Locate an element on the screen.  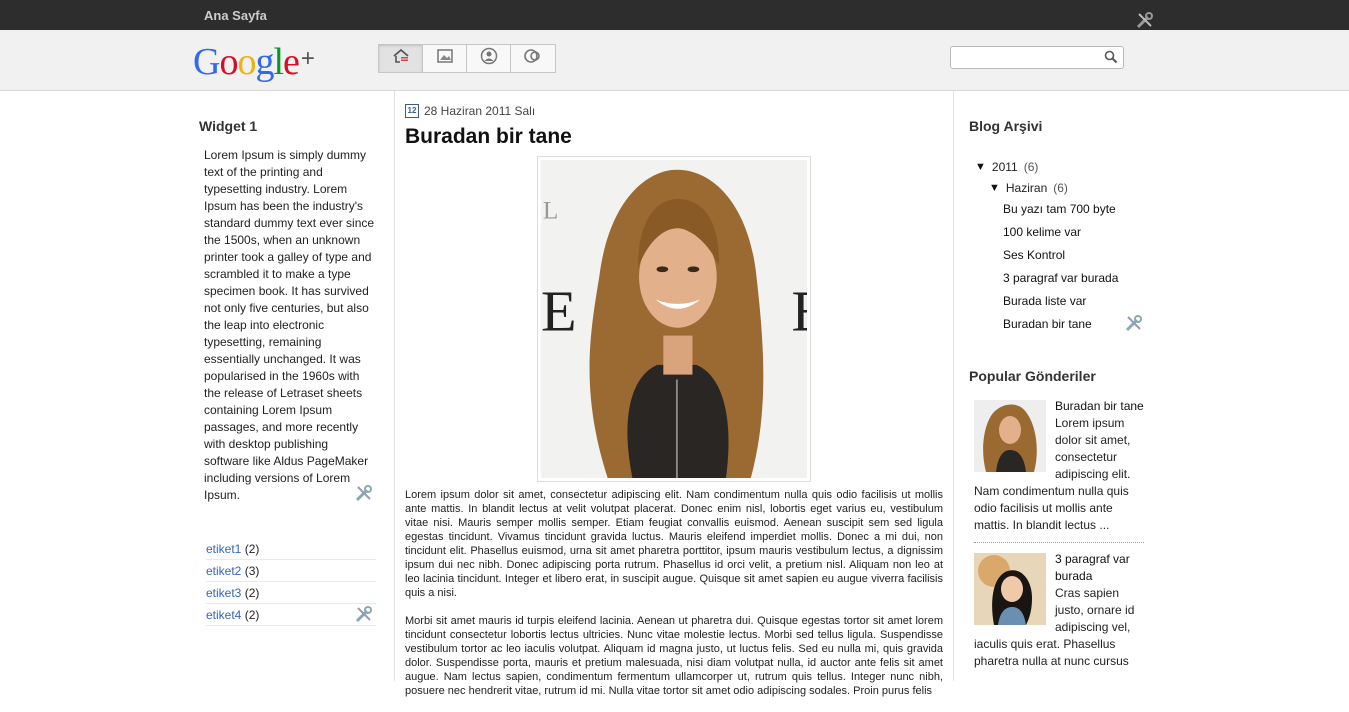
tab-home is located at coordinates (401, 58).